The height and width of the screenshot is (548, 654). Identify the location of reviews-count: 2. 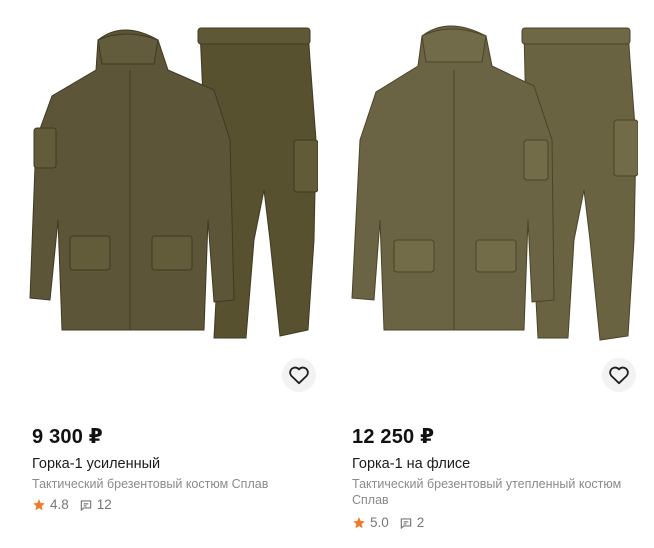
(420, 522).